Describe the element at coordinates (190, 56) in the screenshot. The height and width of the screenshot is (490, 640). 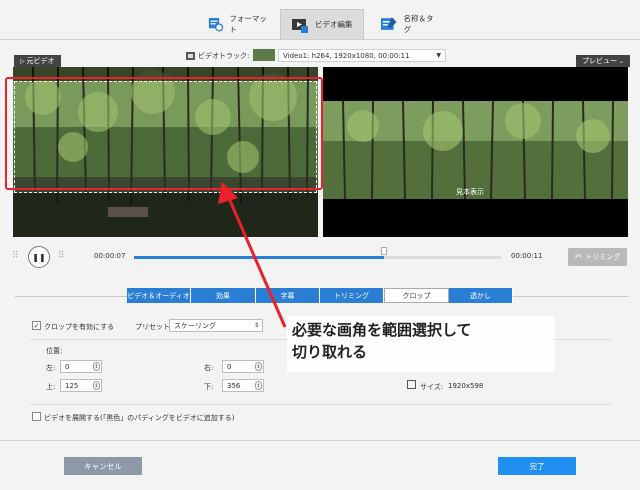
I see `film-icon` at that location.